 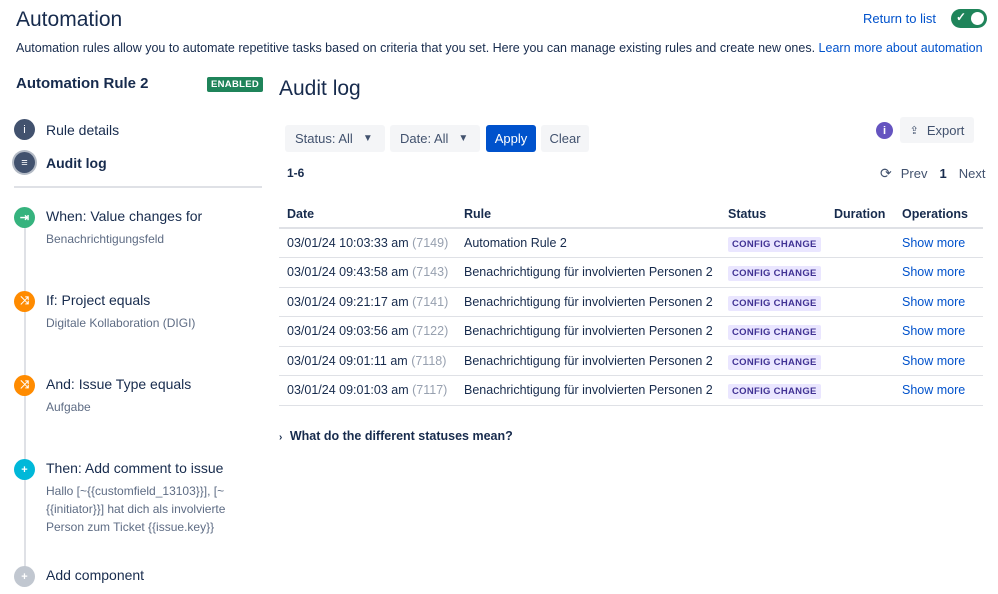 What do you see at coordinates (401, 436) in the screenshot?
I see `status-help-label: What do the different statuses mean?` at bounding box center [401, 436].